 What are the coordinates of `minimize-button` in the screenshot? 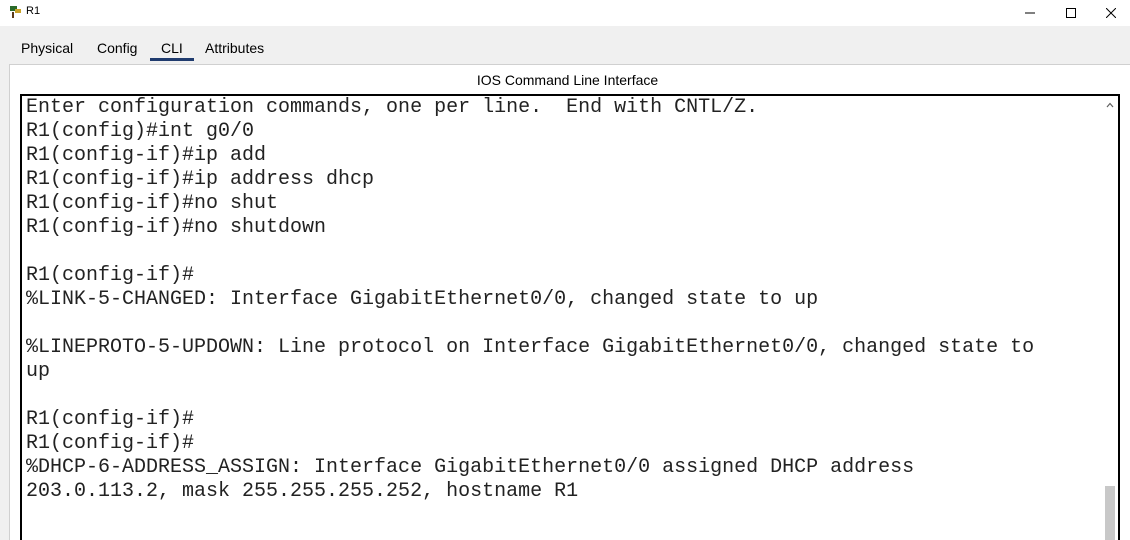 It's located at (1030, 13).